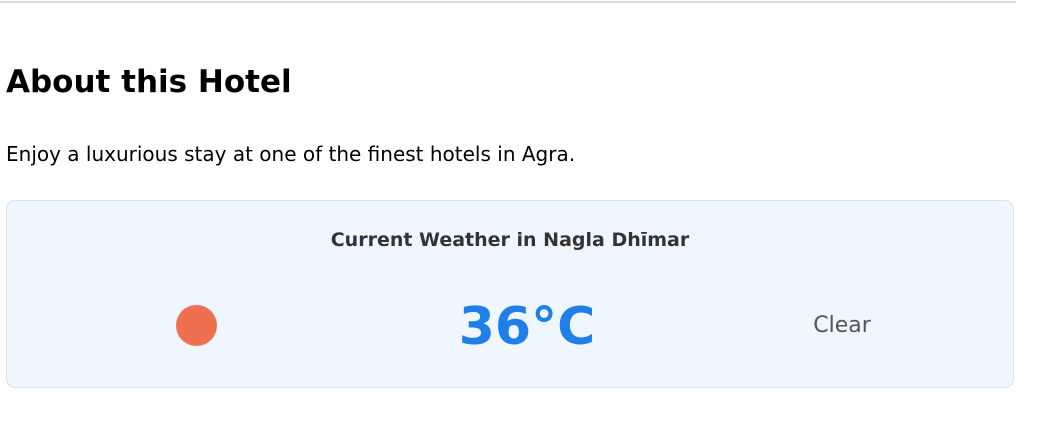 The height and width of the screenshot is (427, 1042). What do you see at coordinates (149, 82) in the screenshot?
I see `about-hotel-title: About this Hotel` at bounding box center [149, 82].